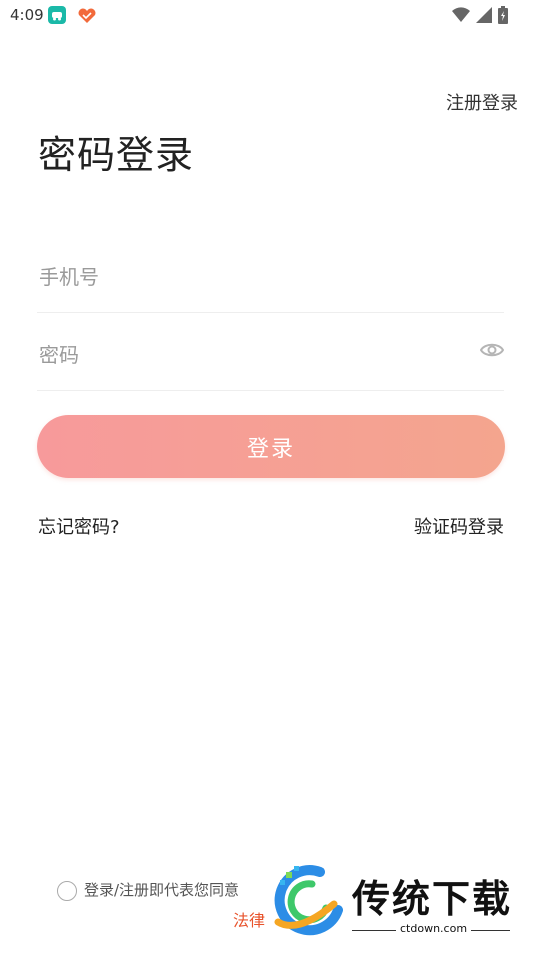 The height and width of the screenshot is (960, 540). Describe the element at coordinates (484, 17) in the screenshot. I see `signal-icon` at that location.